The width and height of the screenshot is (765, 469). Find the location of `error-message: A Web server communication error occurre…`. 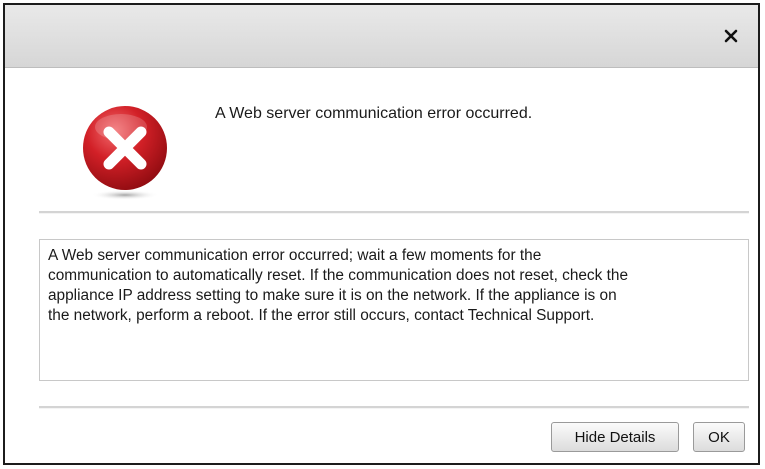

error-message: A Web server communication error occurre… is located at coordinates (374, 113).